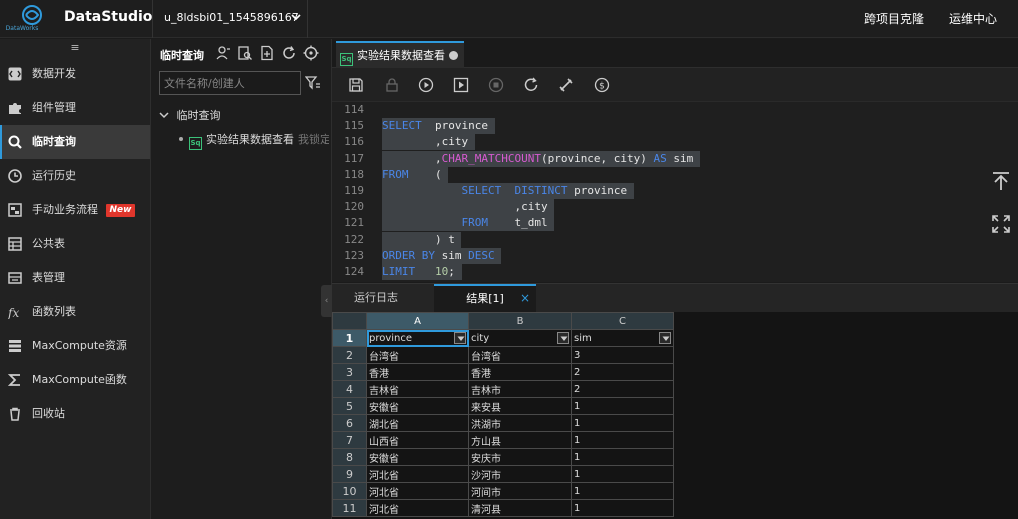  I want to click on row-number: 6, so click(349, 423).